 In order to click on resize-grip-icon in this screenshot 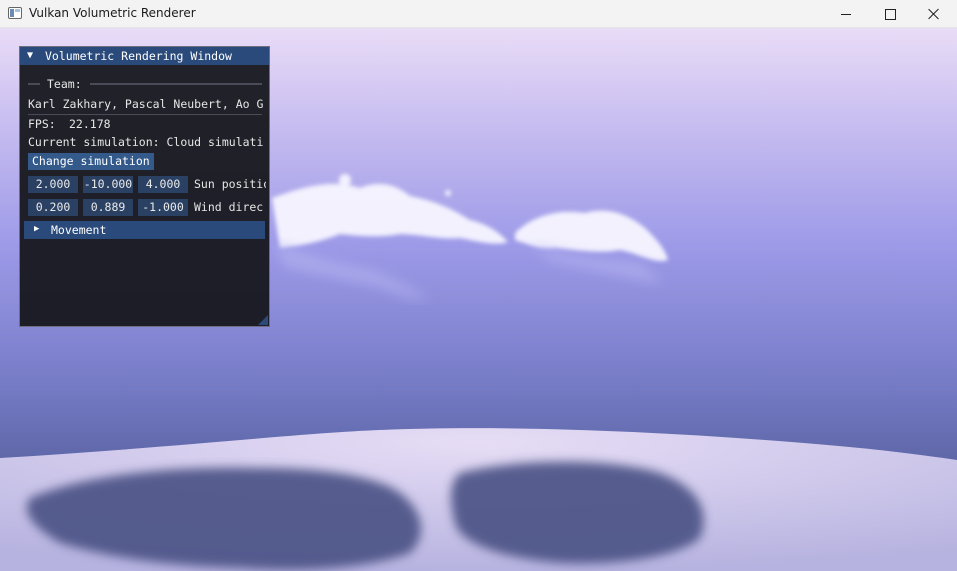, I will do `click(263, 320)`.